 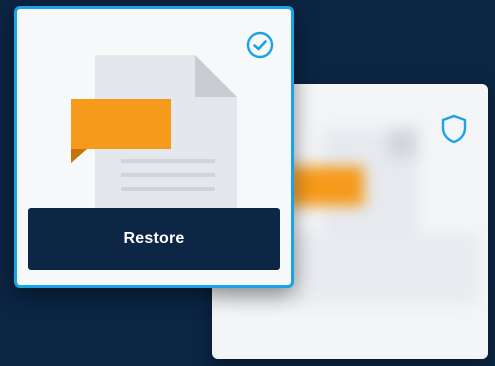 I want to click on document-illustration, so click(x=154, y=134).